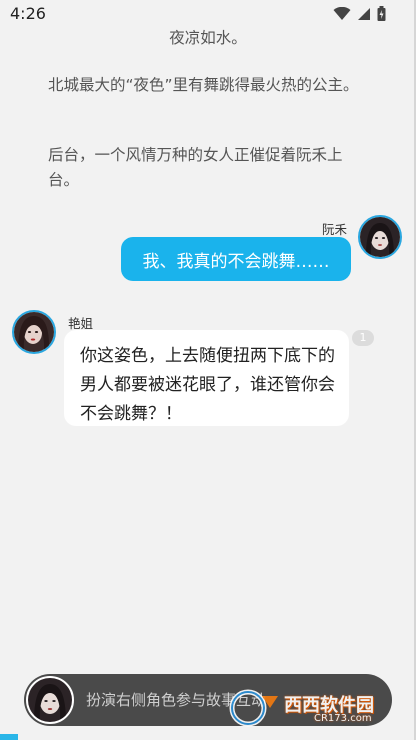 The height and width of the screenshot is (740, 416). What do you see at coordinates (28, 13) in the screenshot?
I see `status-time: 4:26` at bounding box center [28, 13].